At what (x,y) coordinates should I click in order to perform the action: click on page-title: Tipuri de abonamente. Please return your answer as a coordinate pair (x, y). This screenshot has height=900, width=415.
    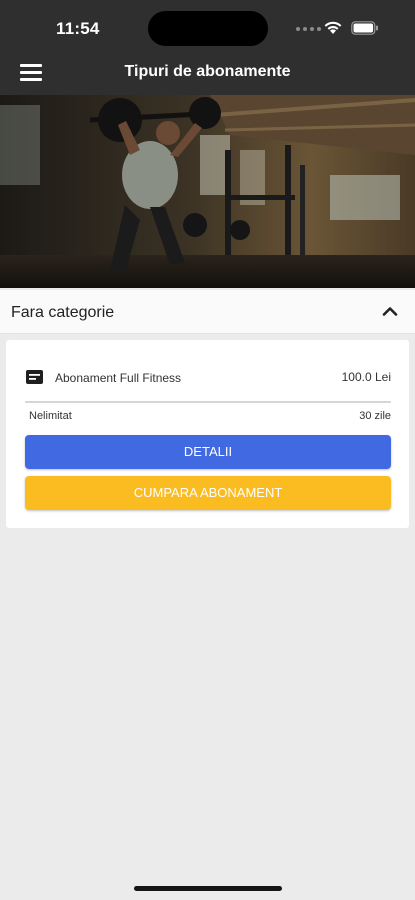
    Looking at the image, I should click on (207, 71).